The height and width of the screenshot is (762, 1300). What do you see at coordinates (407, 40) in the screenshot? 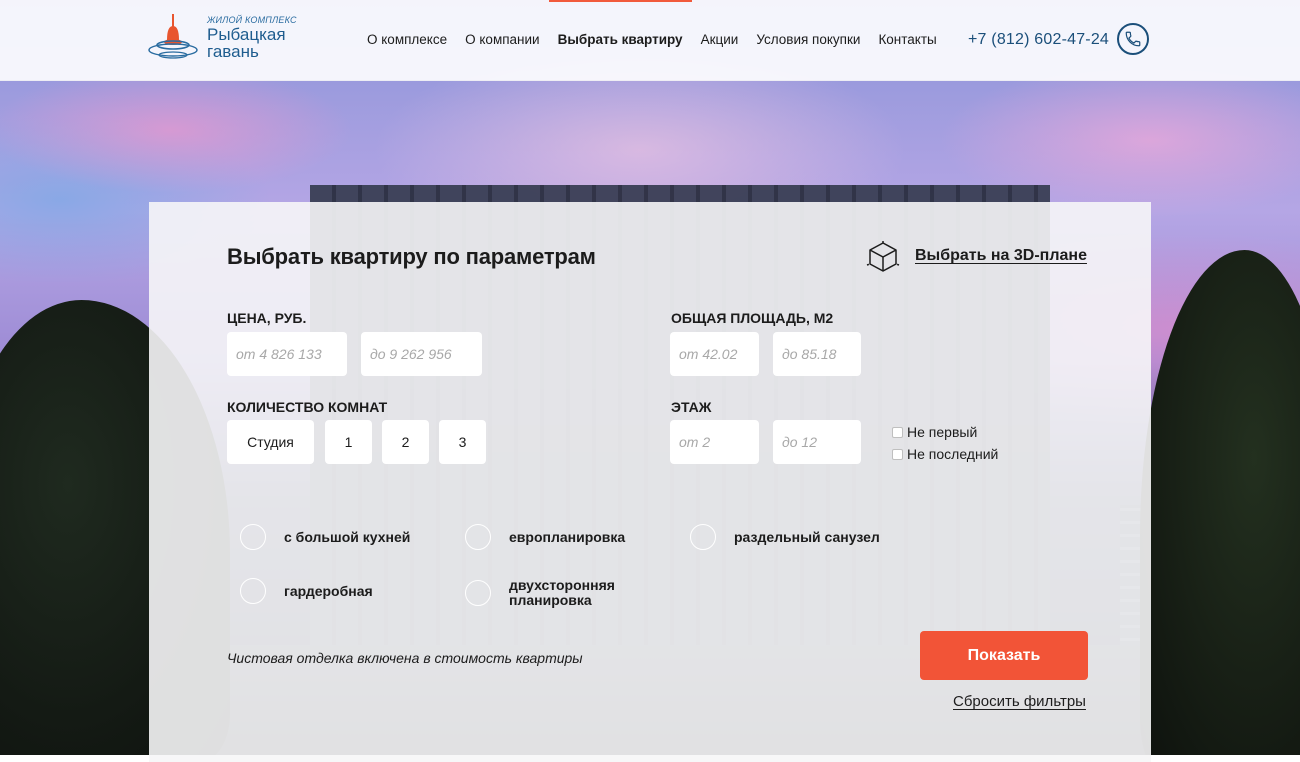
I see `nav-item-about-complex: О комплексе` at bounding box center [407, 40].